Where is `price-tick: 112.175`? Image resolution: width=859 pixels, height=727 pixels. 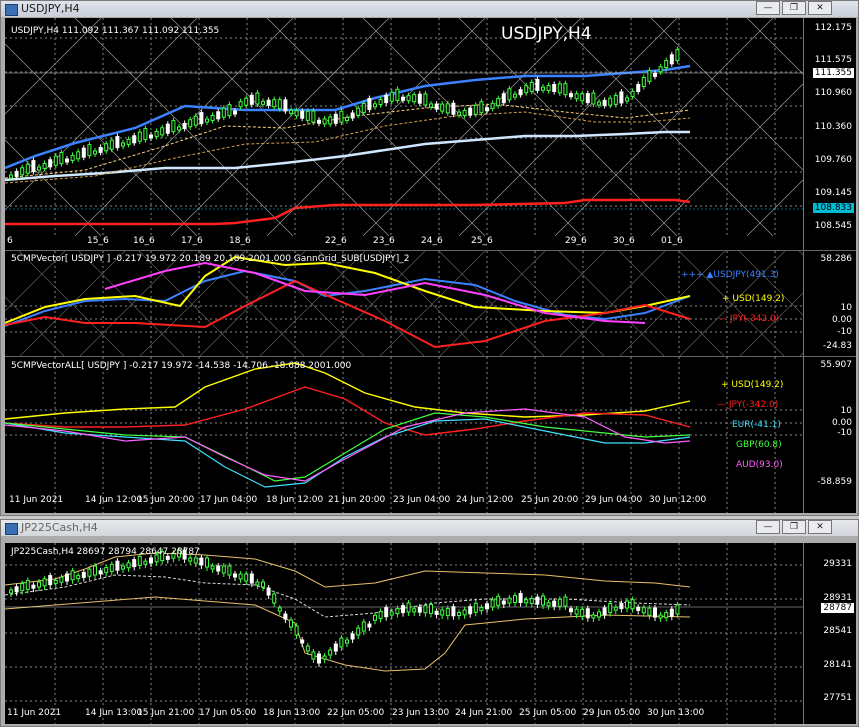
price-tick: 112.175 is located at coordinates (833, 28).